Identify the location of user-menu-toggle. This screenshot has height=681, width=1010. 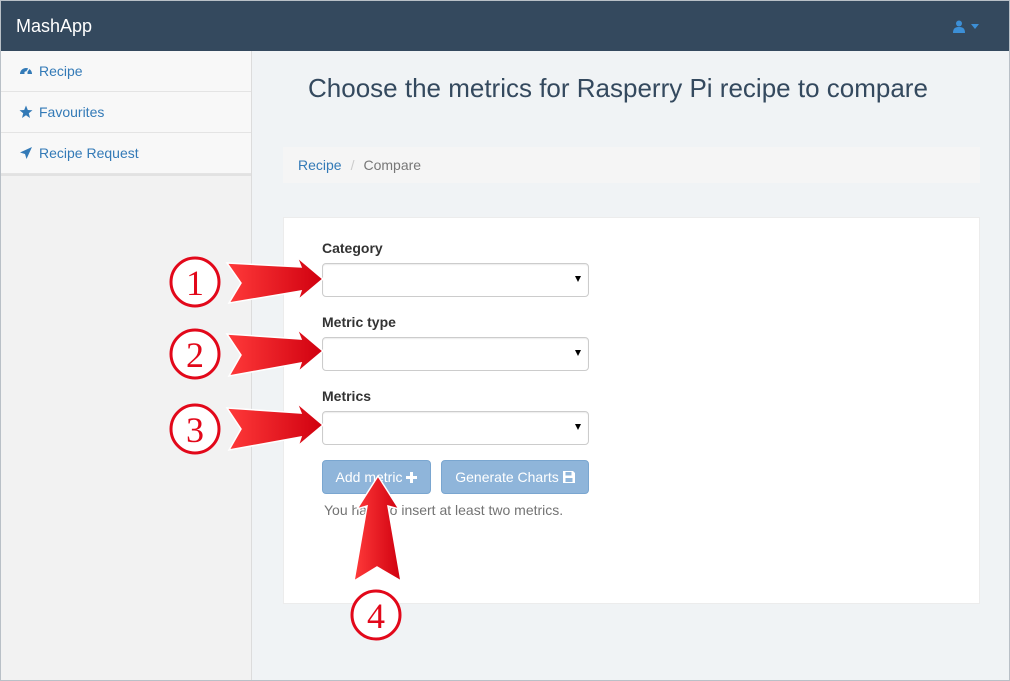
(966, 26).